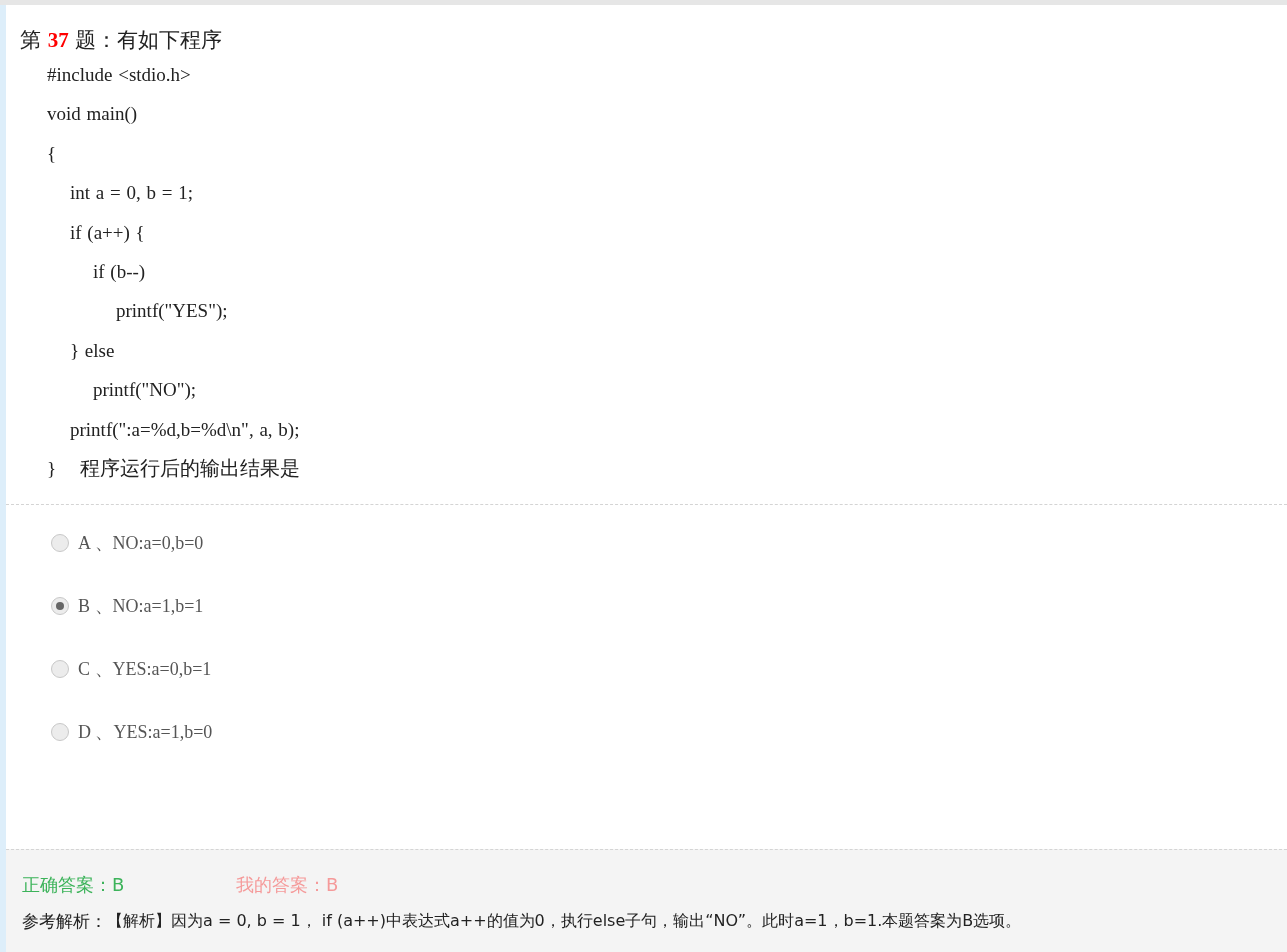 The height and width of the screenshot is (952, 1287). What do you see at coordinates (119, 271) in the screenshot?
I see `code-line: if (b--)` at bounding box center [119, 271].